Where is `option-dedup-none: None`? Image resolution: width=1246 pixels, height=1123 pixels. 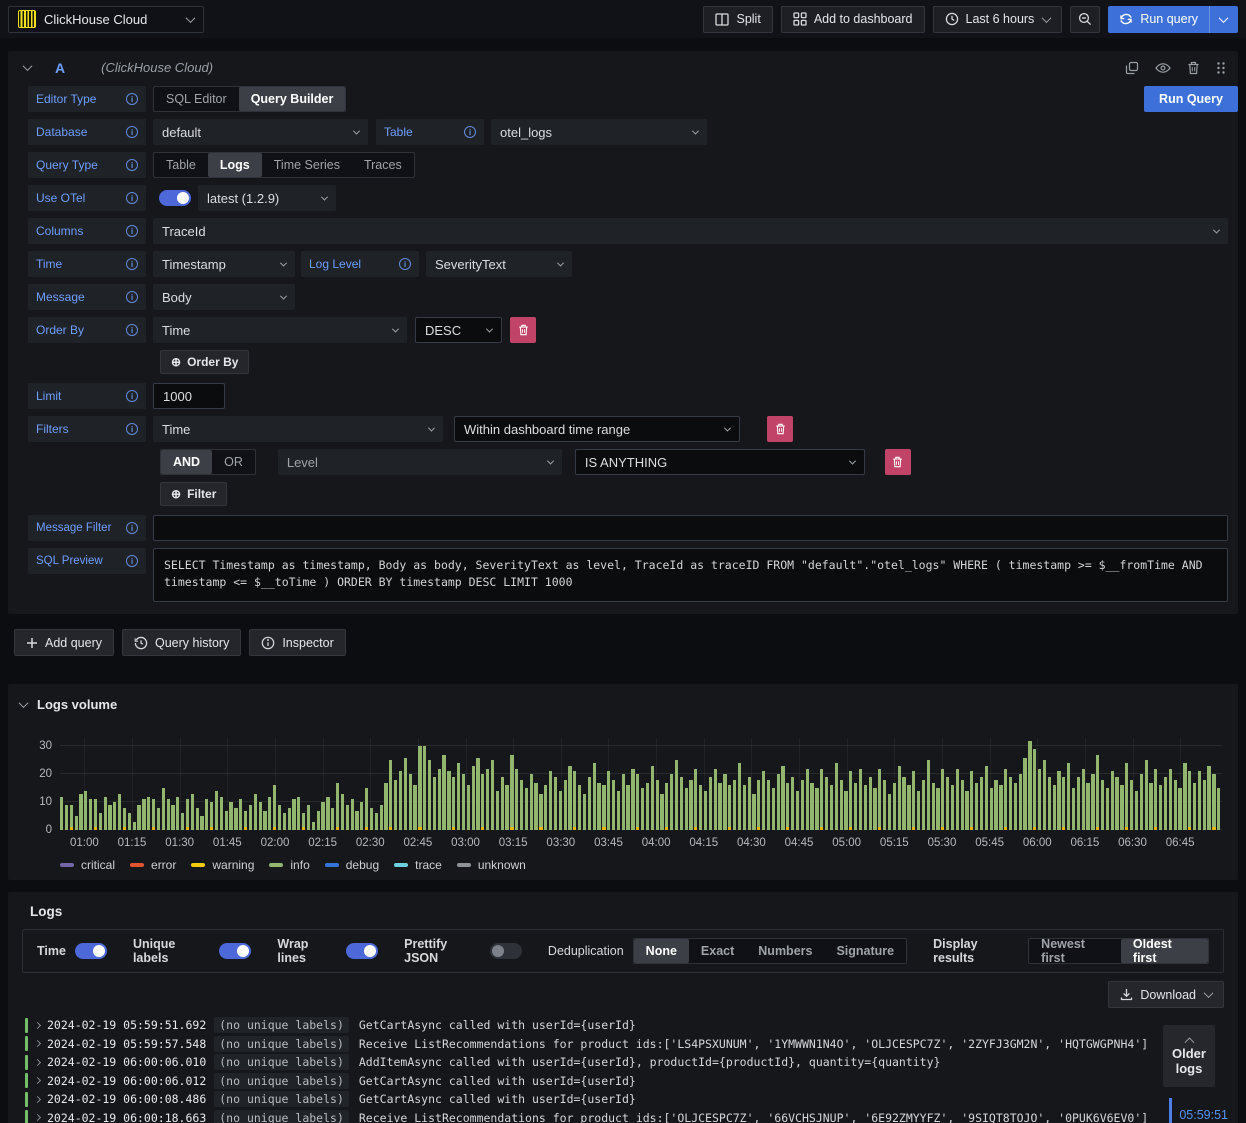
option-dedup-none: None is located at coordinates (661, 951).